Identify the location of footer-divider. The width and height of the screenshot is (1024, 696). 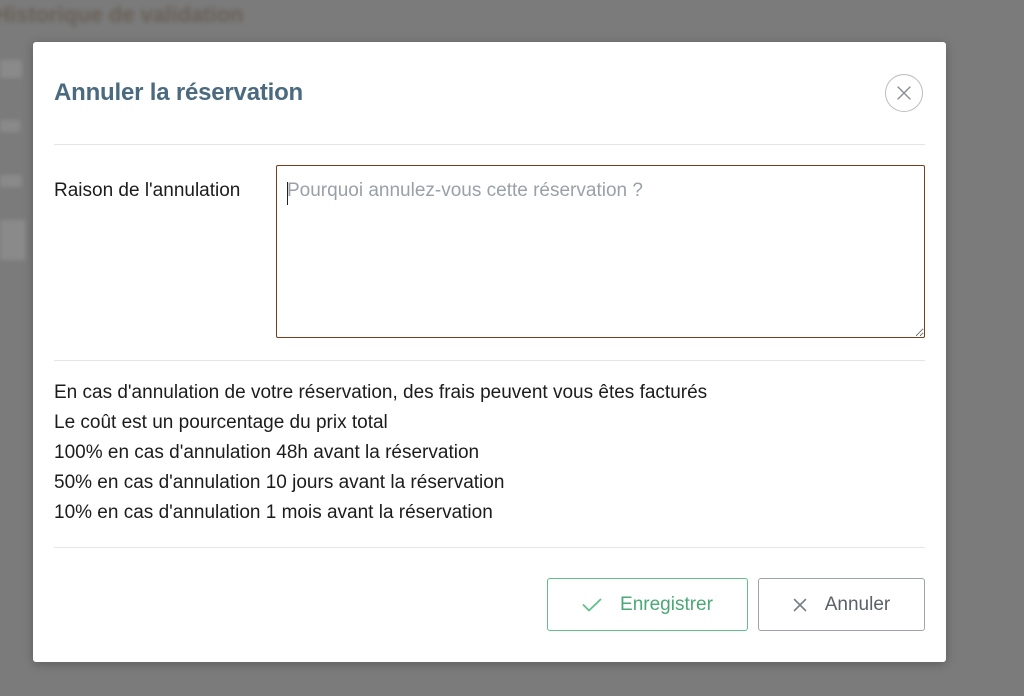
(489, 547).